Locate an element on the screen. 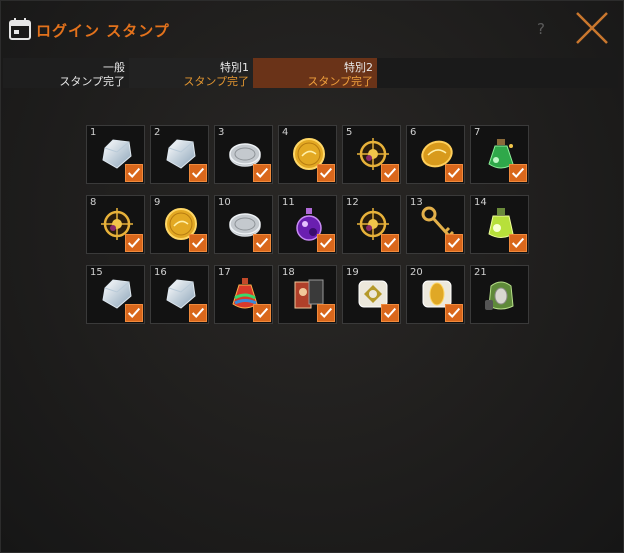 The height and width of the screenshot is (553, 624). stamp-tabs: 一般 スタンプ完了 特別1 スタンプ完了 特別2 スタンプ完了 is located at coordinates (310, 73).